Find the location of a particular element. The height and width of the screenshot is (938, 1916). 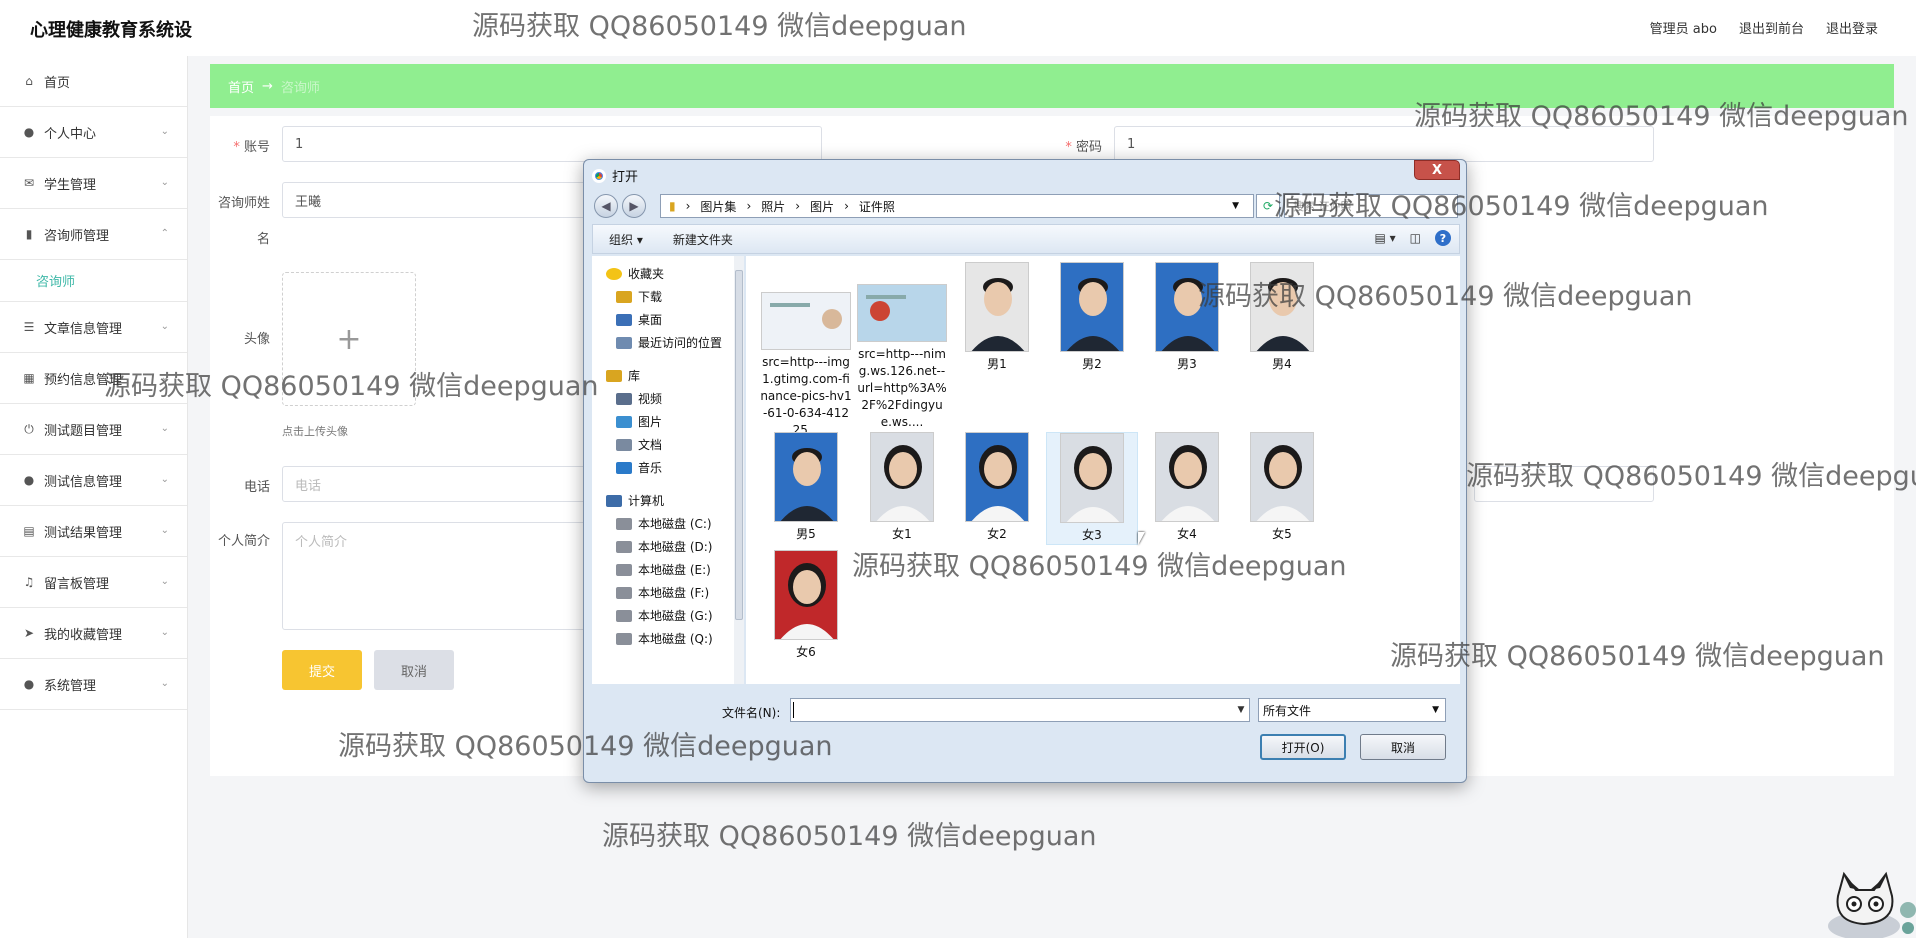

open-button: 打开(O) is located at coordinates (1303, 747).